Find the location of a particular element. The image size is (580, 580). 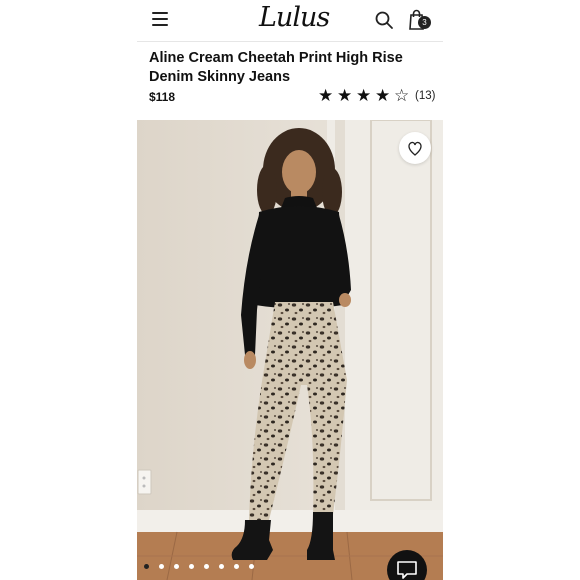

star-empty-icon: ☆ is located at coordinates (402, 96).